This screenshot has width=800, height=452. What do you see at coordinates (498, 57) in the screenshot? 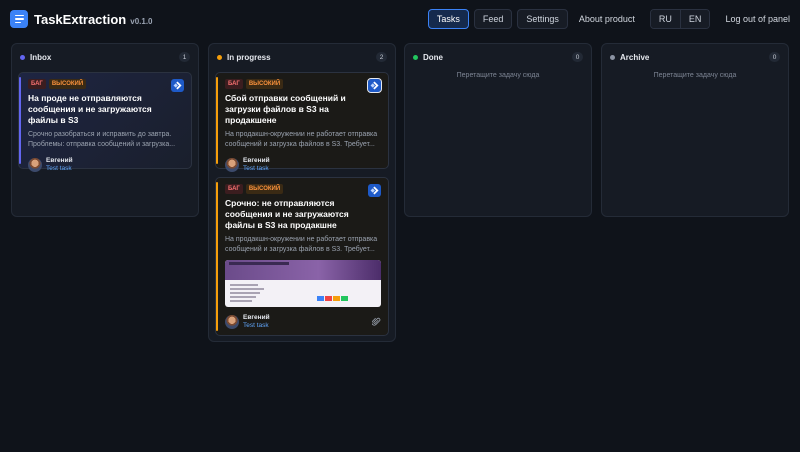
I see `column-header: Done 0` at bounding box center [498, 57].